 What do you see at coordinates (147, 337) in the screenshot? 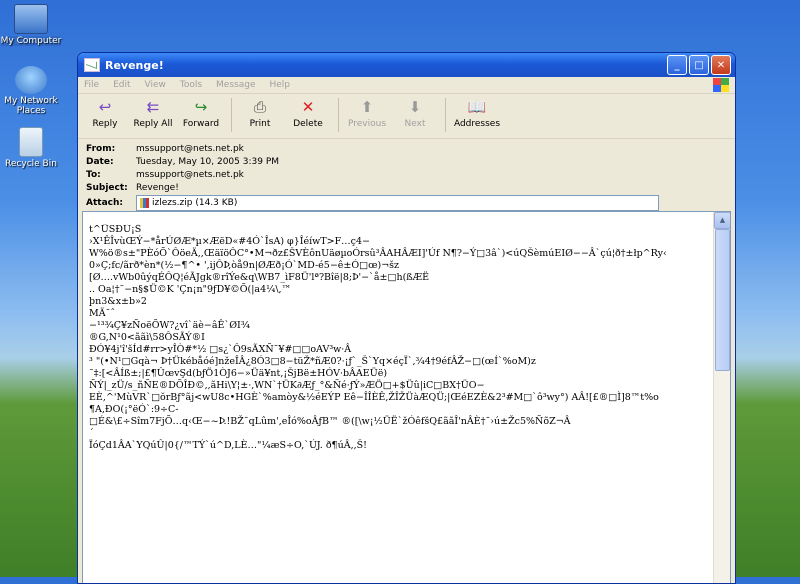
I see `body-line: ®G,N¹0<ããì\58ÔSÃÝ®I` at bounding box center [147, 337].